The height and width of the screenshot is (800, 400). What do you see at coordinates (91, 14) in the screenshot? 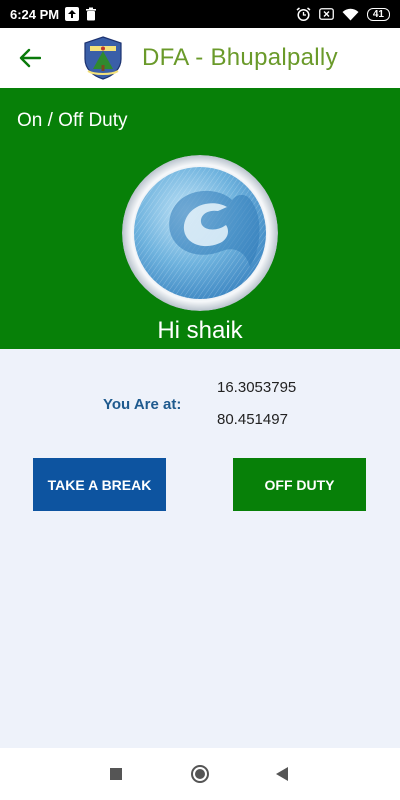
I see `trash-icon` at bounding box center [91, 14].